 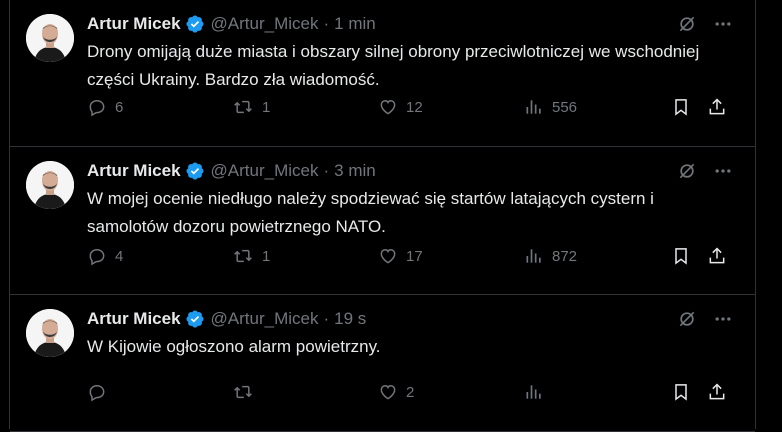 What do you see at coordinates (355, 24) in the screenshot?
I see `timestamp: 1 min` at bounding box center [355, 24].